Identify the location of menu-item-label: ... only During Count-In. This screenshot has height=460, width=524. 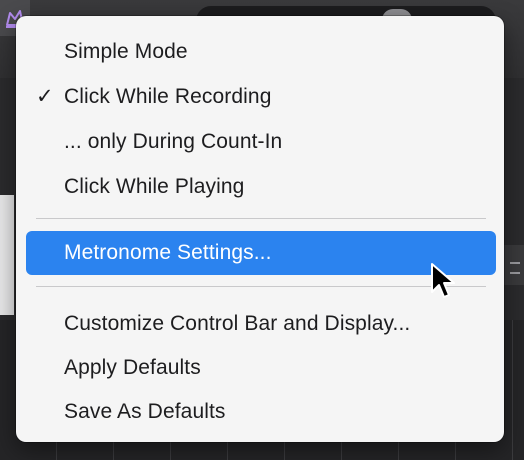
(173, 141).